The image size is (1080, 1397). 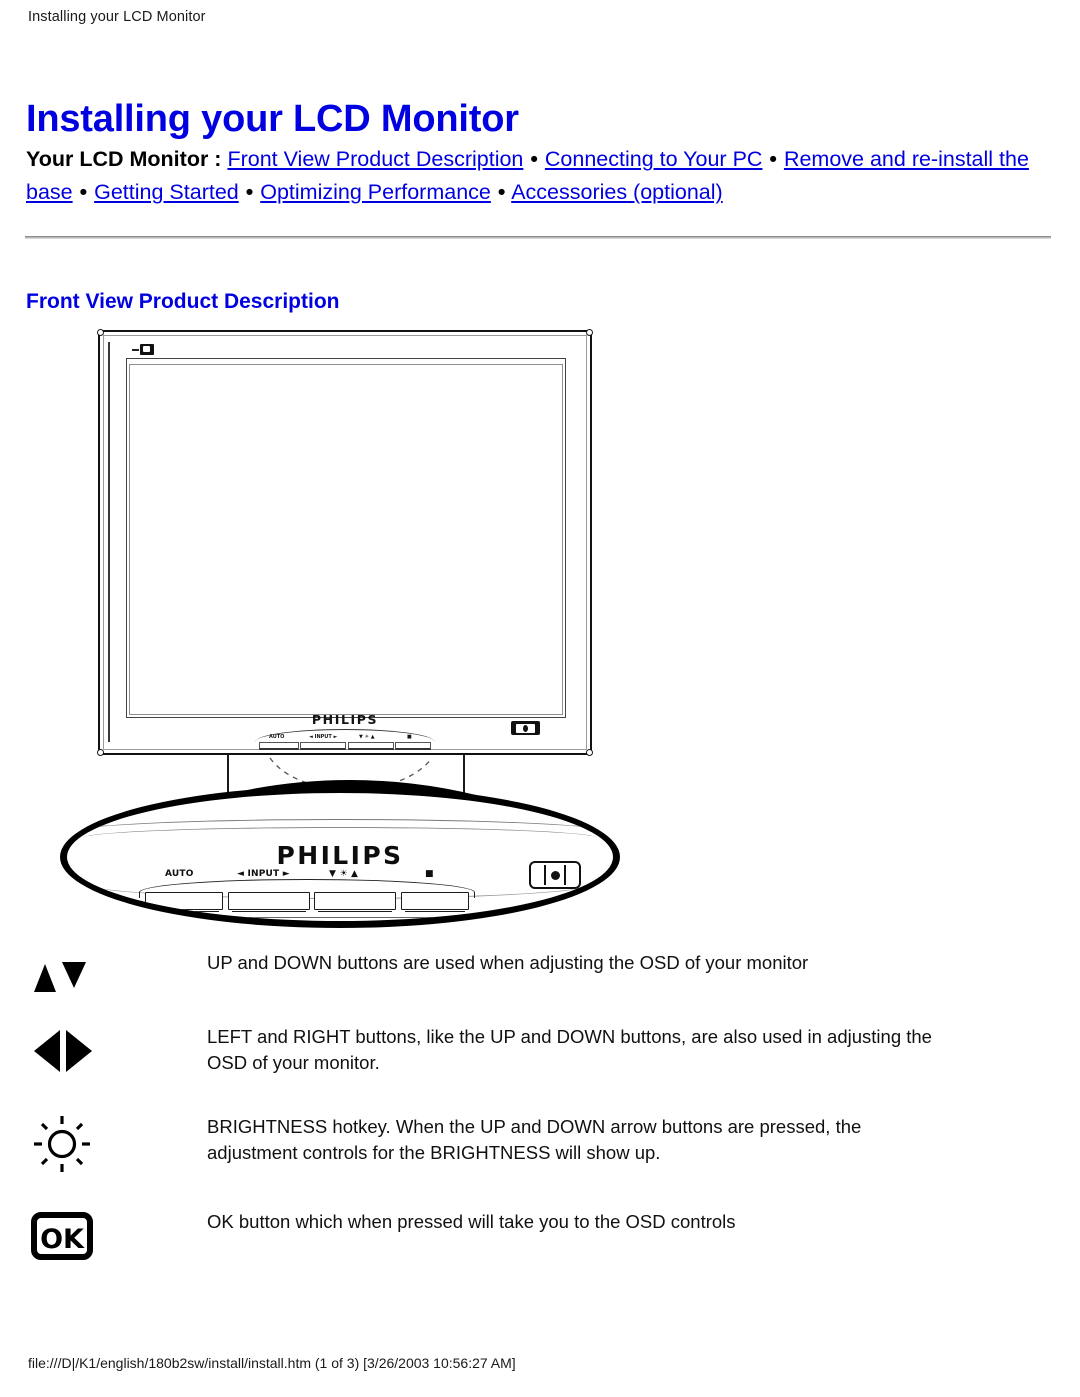 I want to click on breadcrumb-colon: :, so click(x=218, y=159).